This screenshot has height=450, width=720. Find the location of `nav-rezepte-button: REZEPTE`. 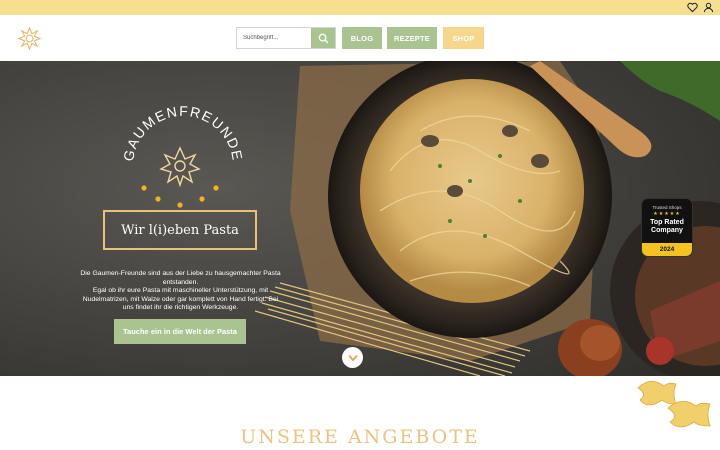

nav-rezepte-button: REZEPTE is located at coordinates (412, 38).